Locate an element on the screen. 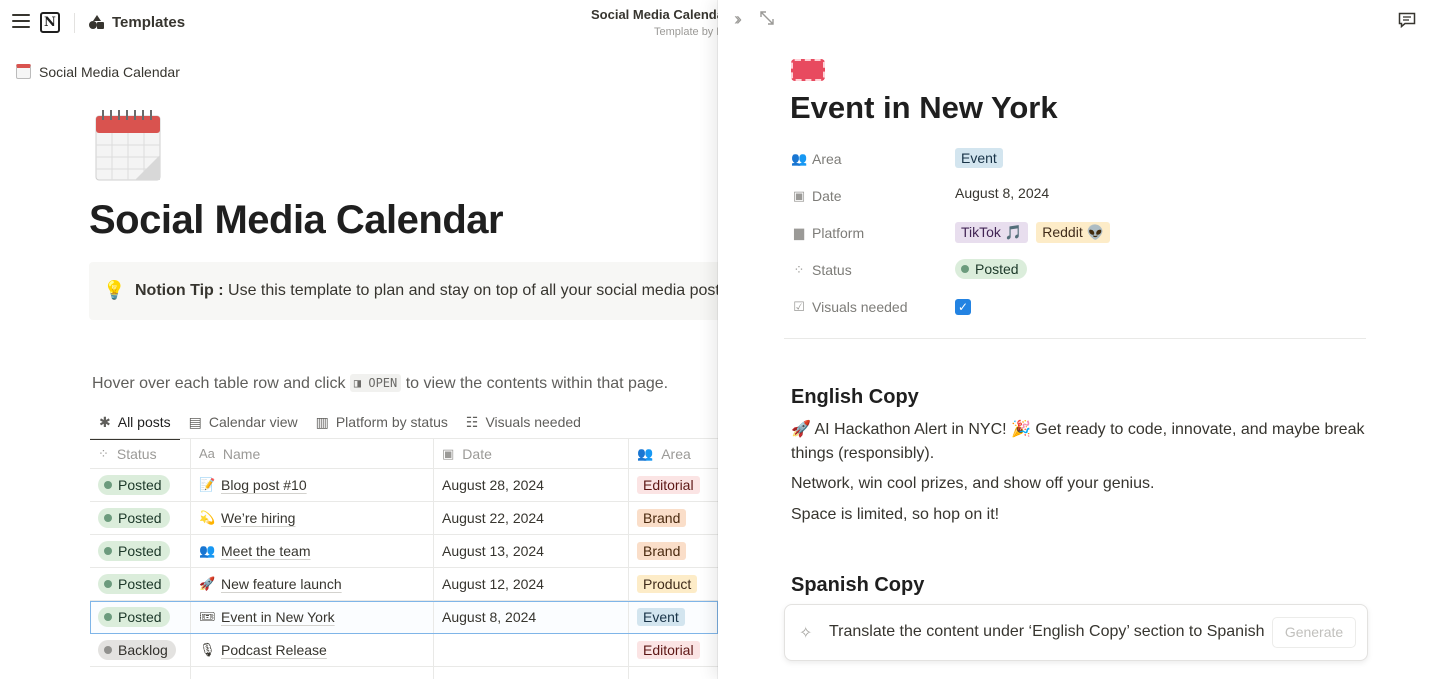  row-title: Event in New York is located at coordinates (278, 617).